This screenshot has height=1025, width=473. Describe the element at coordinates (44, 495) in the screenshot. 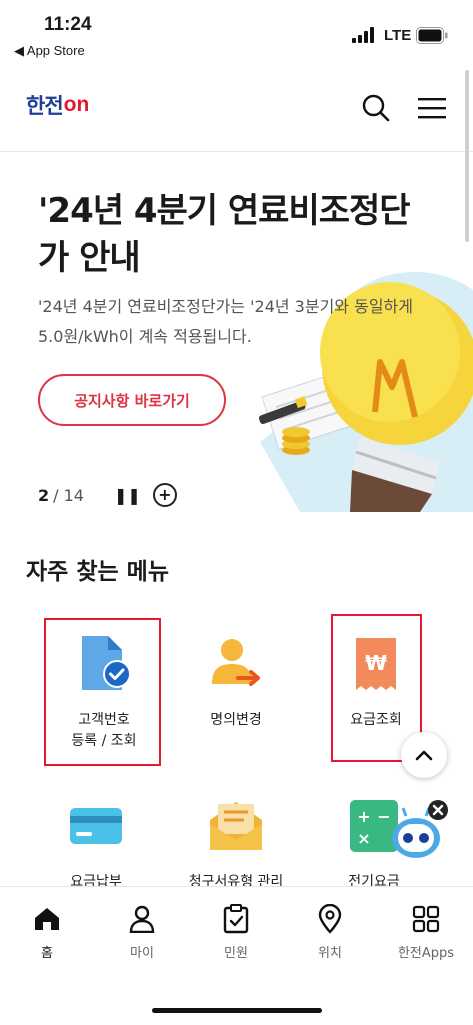

I see `pager-current: 2` at that location.